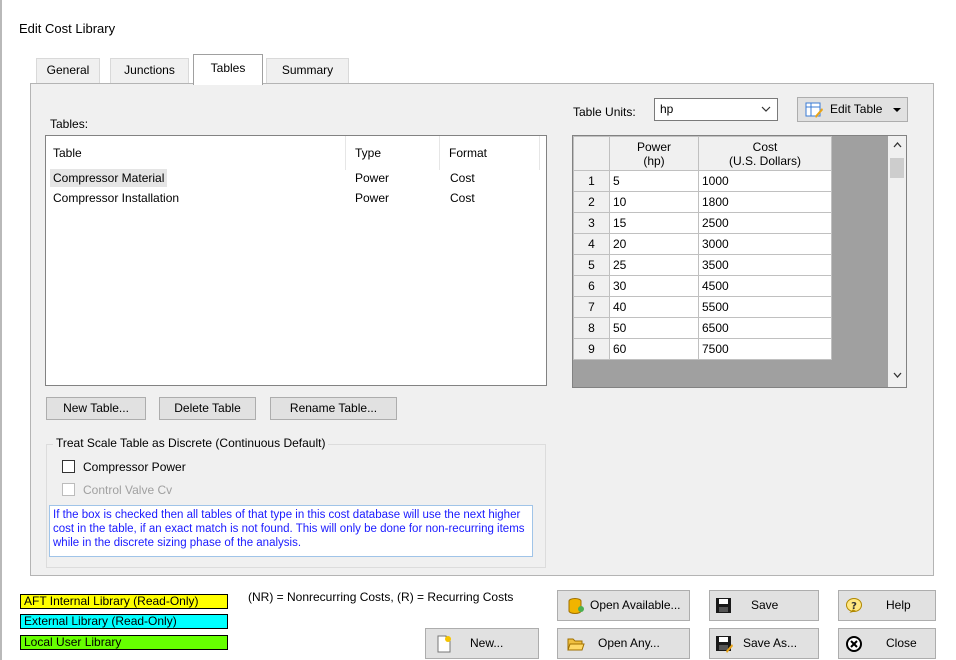  I want to click on table-row: 8 50 6500, so click(702, 328).